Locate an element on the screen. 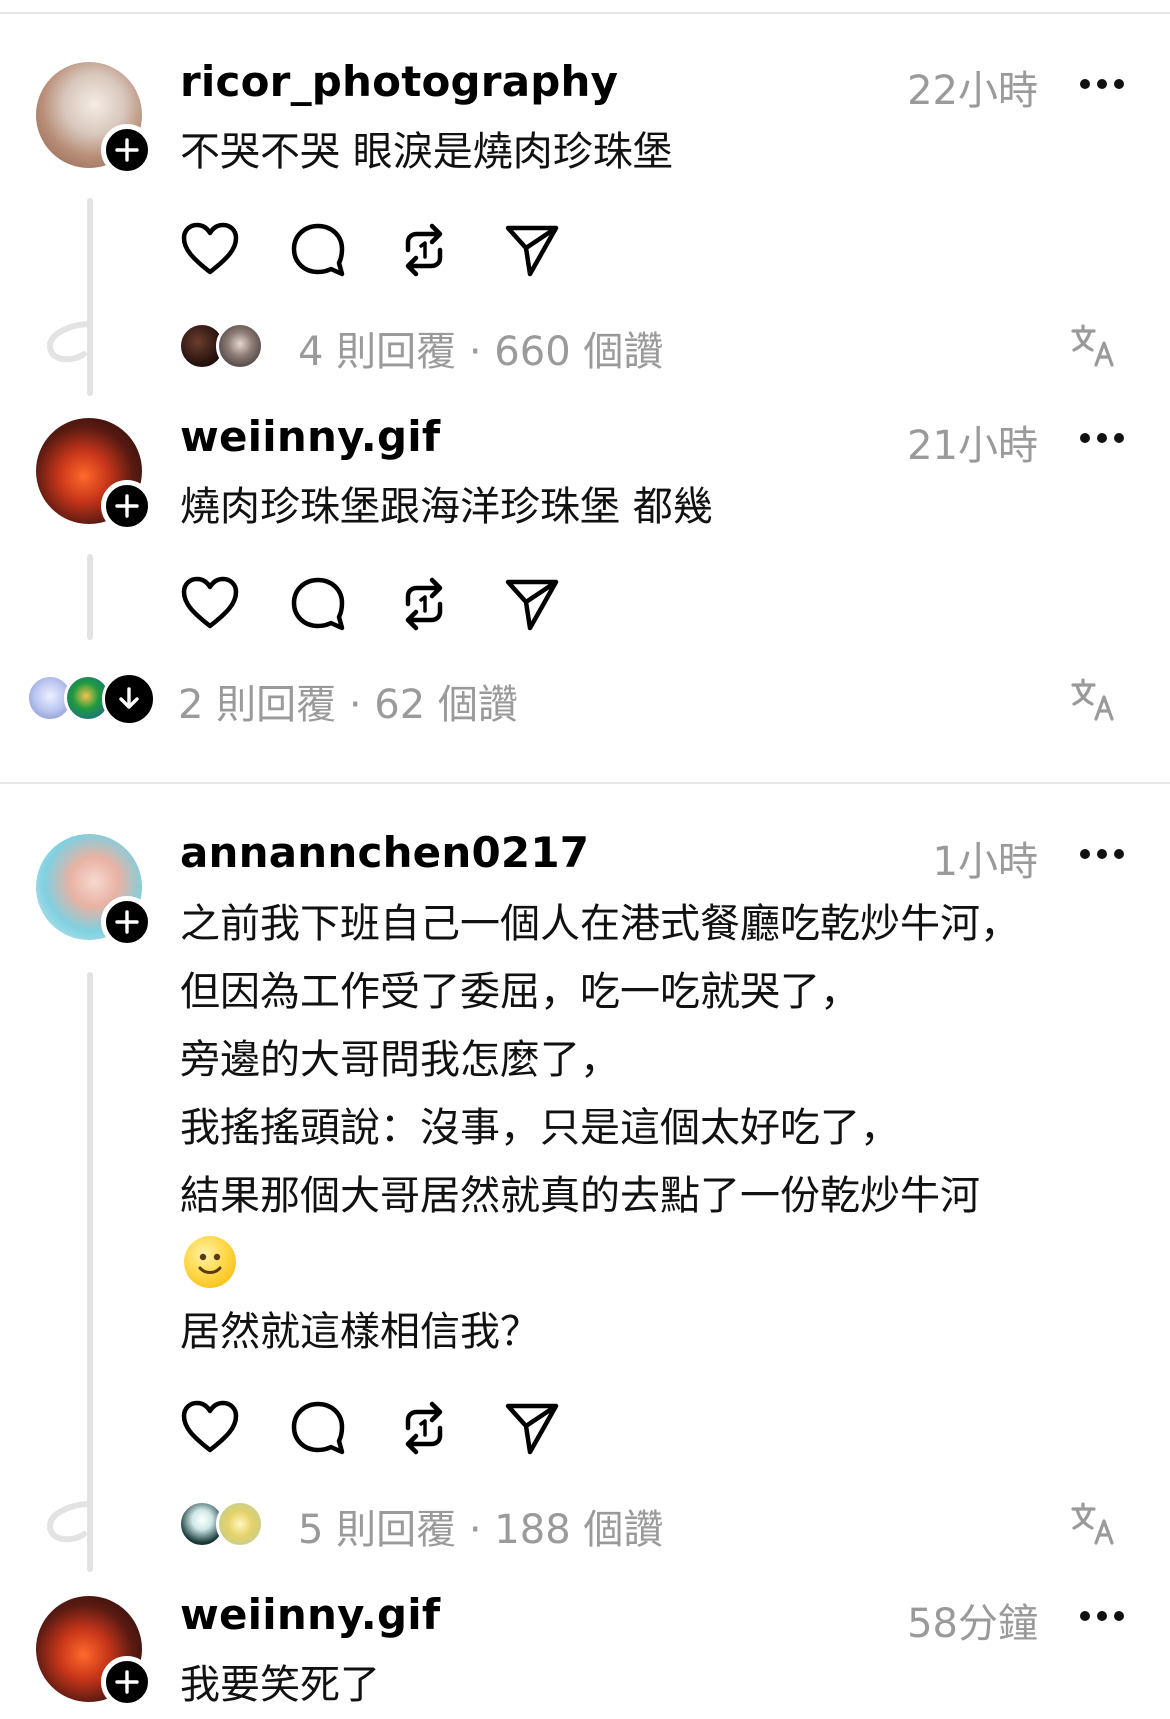  timestamp: 1小時 is located at coordinates (985, 862).